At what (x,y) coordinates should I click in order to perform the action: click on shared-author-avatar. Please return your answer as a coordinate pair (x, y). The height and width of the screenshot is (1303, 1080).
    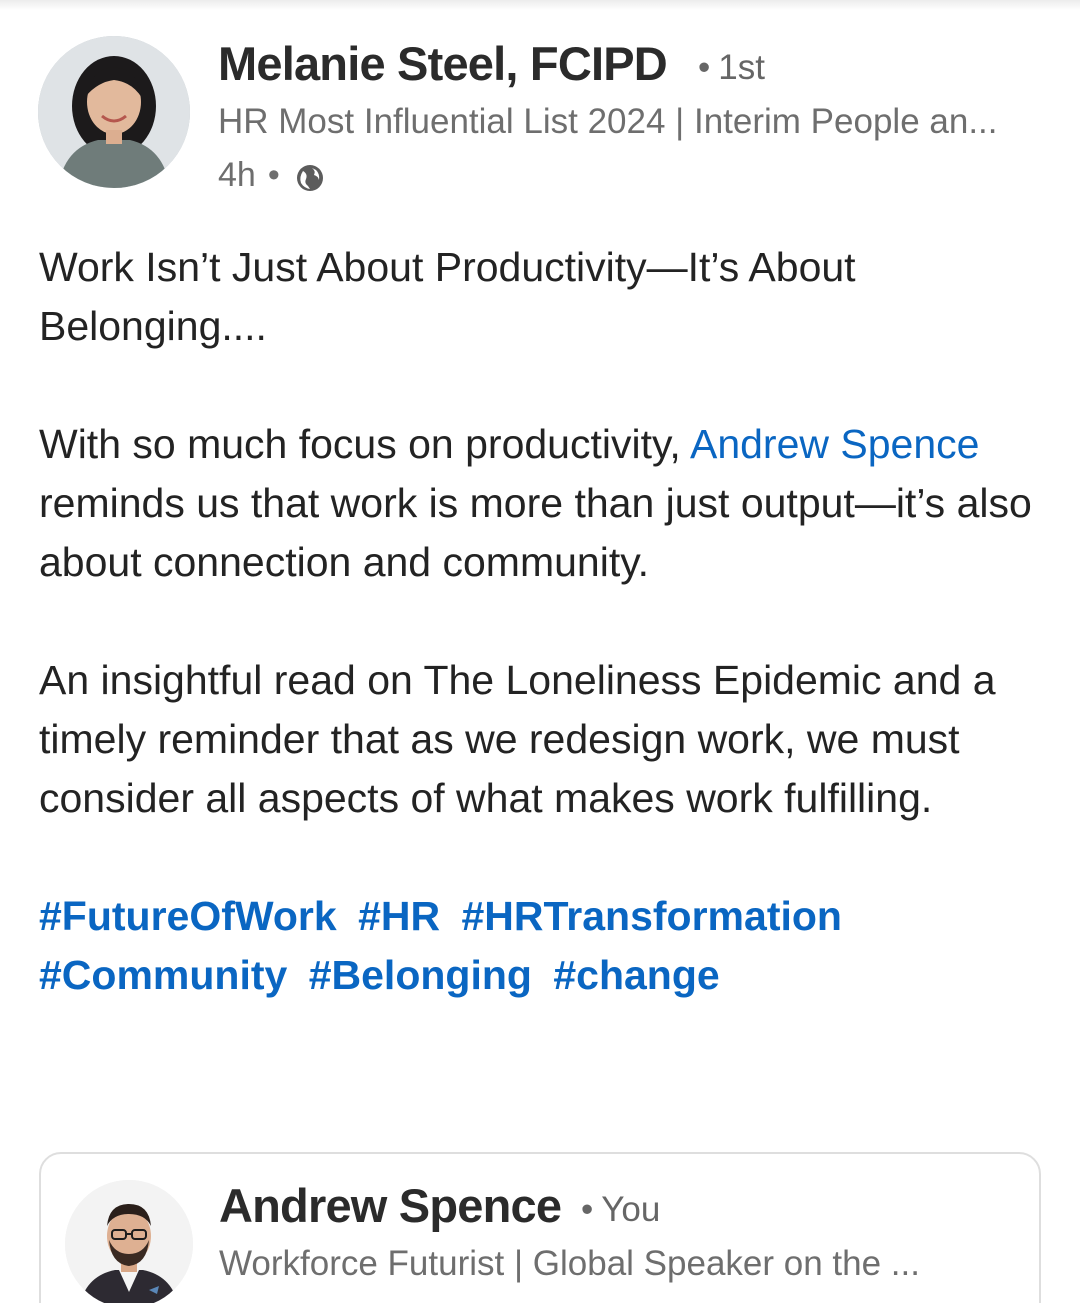
    Looking at the image, I should click on (129, 1241).